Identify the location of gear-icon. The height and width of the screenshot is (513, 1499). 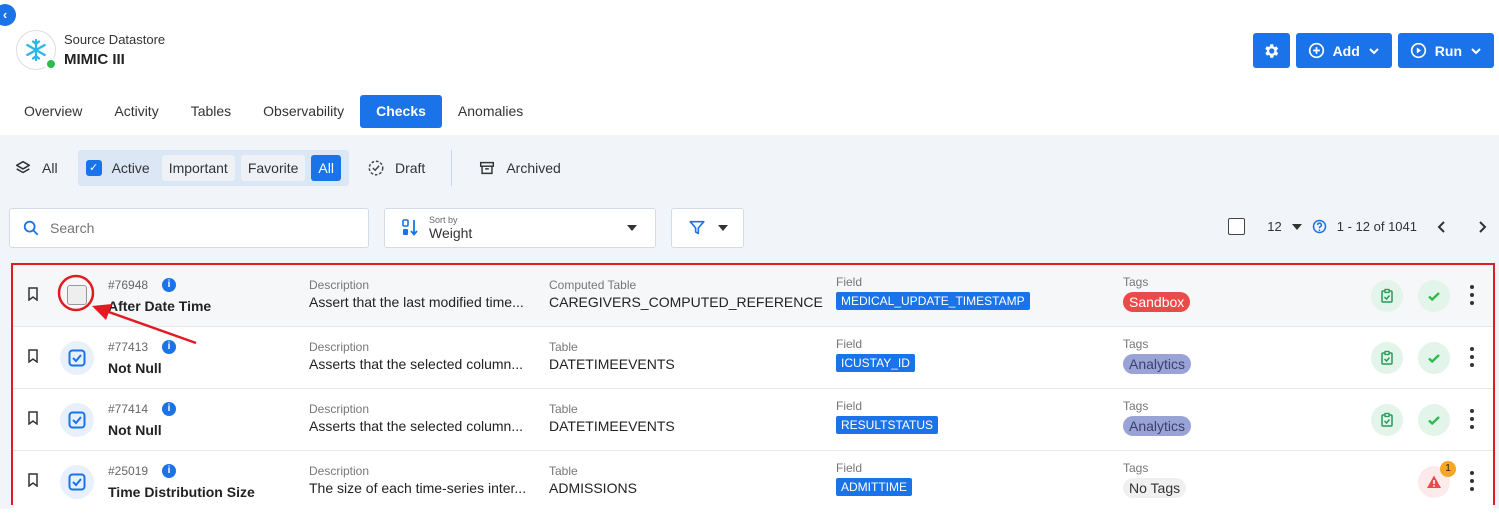
(1272, 50).